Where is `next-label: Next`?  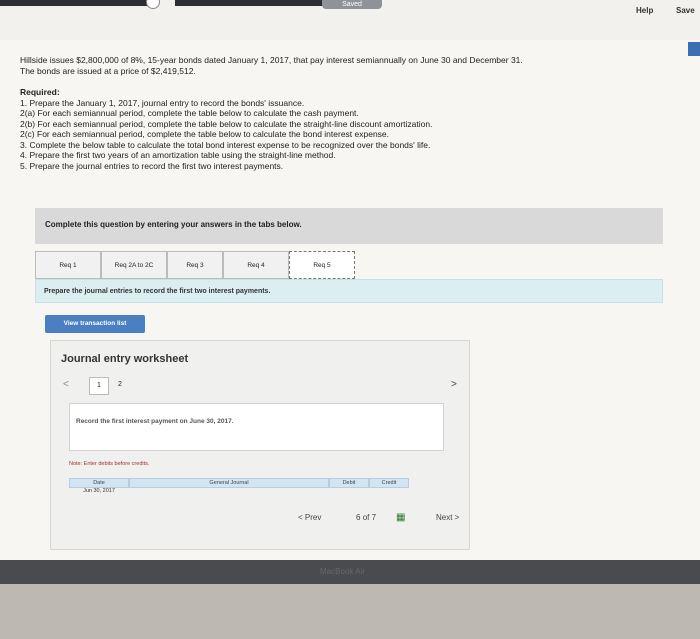 next-label: Next is located at coordinates (444, 517).